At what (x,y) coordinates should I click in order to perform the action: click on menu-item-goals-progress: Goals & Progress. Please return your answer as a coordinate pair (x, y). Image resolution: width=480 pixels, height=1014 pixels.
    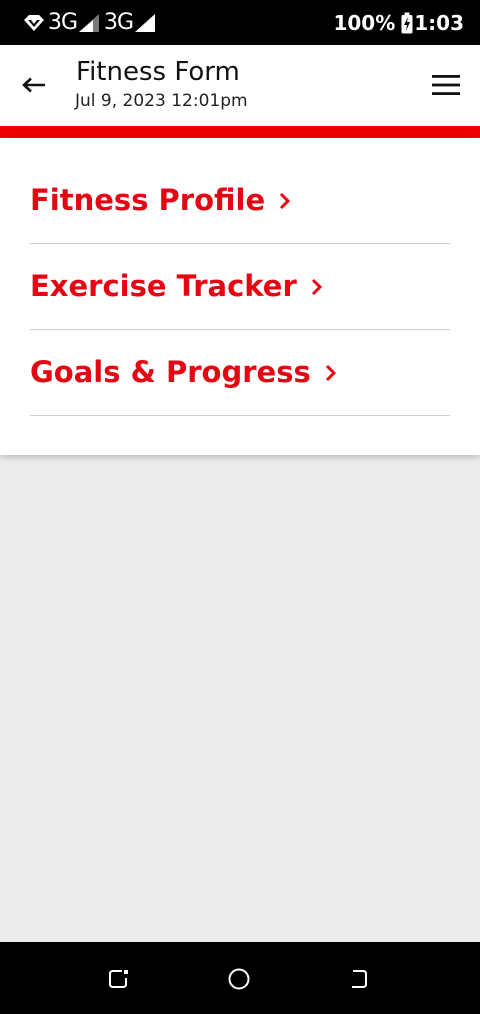
    Looking at the image, I should click on (240, 373).